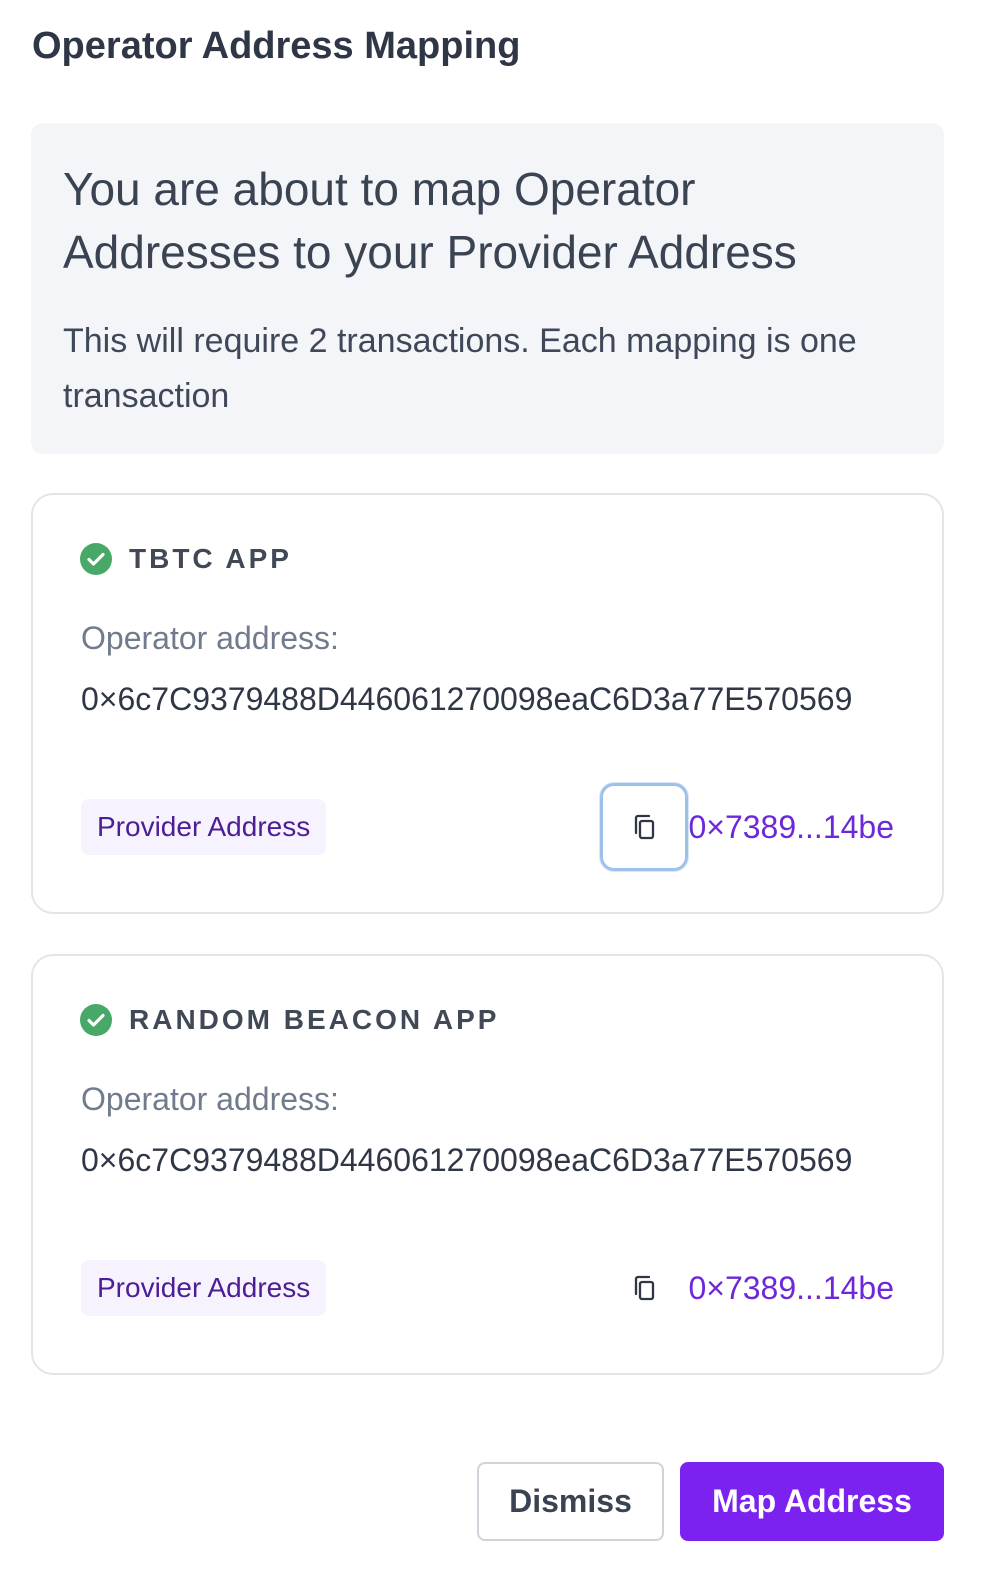 The image size is (984, 1592). What do you see at coordinates (210, 558) in the screenshot?
I see `app-name: TBTC APP` at bounding box center [210, 558].